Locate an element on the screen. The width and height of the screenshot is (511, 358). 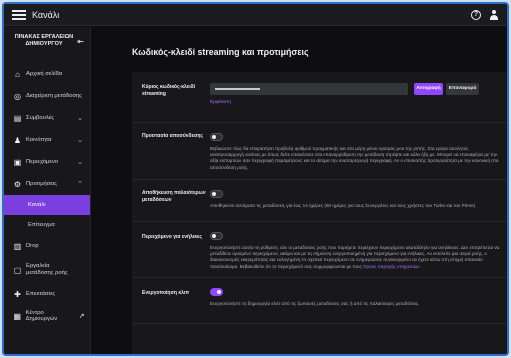
sidebar-item-label: Κανάλι is located at coordinates (37, 205).